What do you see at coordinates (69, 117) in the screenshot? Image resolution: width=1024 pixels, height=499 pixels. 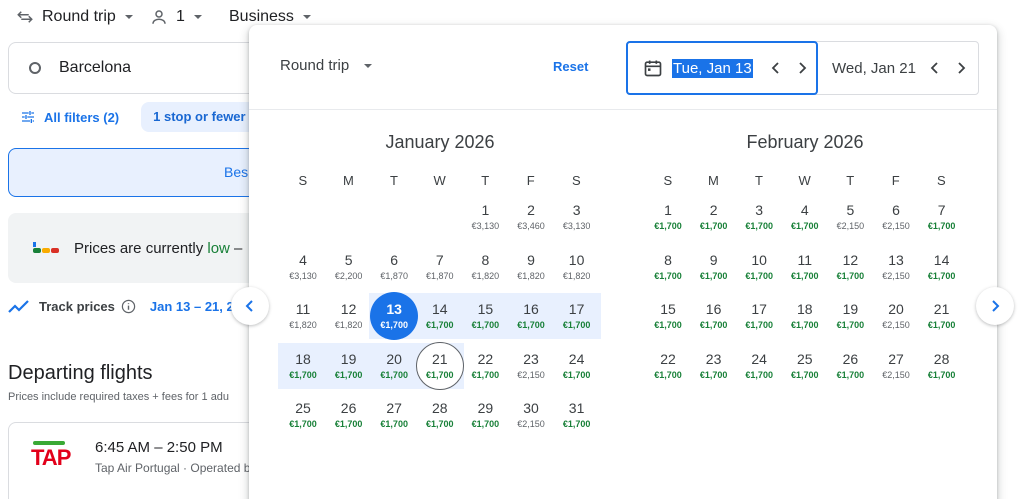 I see `all-filters-button: All filters (2)` at bounding box center [69, 117].